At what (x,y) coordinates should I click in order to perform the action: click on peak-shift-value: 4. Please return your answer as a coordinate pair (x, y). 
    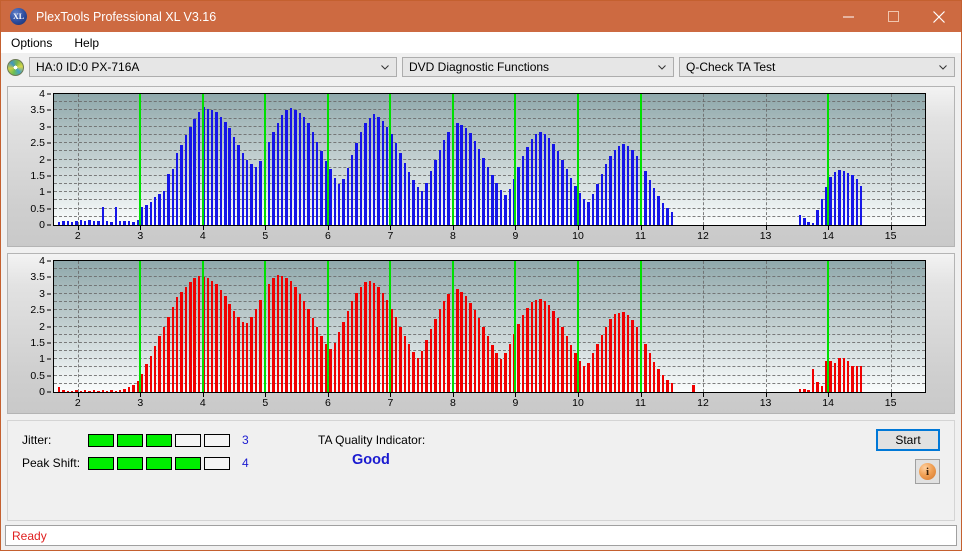
    Looking at the image, I should click on (245, 463).